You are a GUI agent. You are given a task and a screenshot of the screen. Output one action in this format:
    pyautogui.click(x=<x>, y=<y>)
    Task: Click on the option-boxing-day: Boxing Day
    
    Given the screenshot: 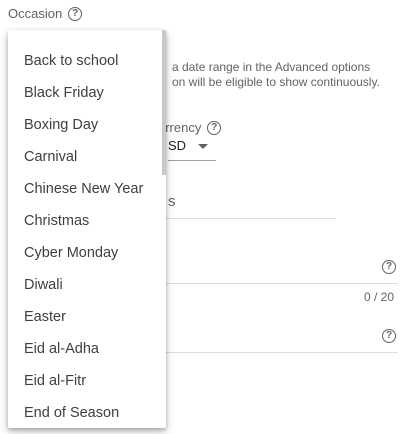 What is the action you would take?
    pyautogui.click(x=87, y=125)
    